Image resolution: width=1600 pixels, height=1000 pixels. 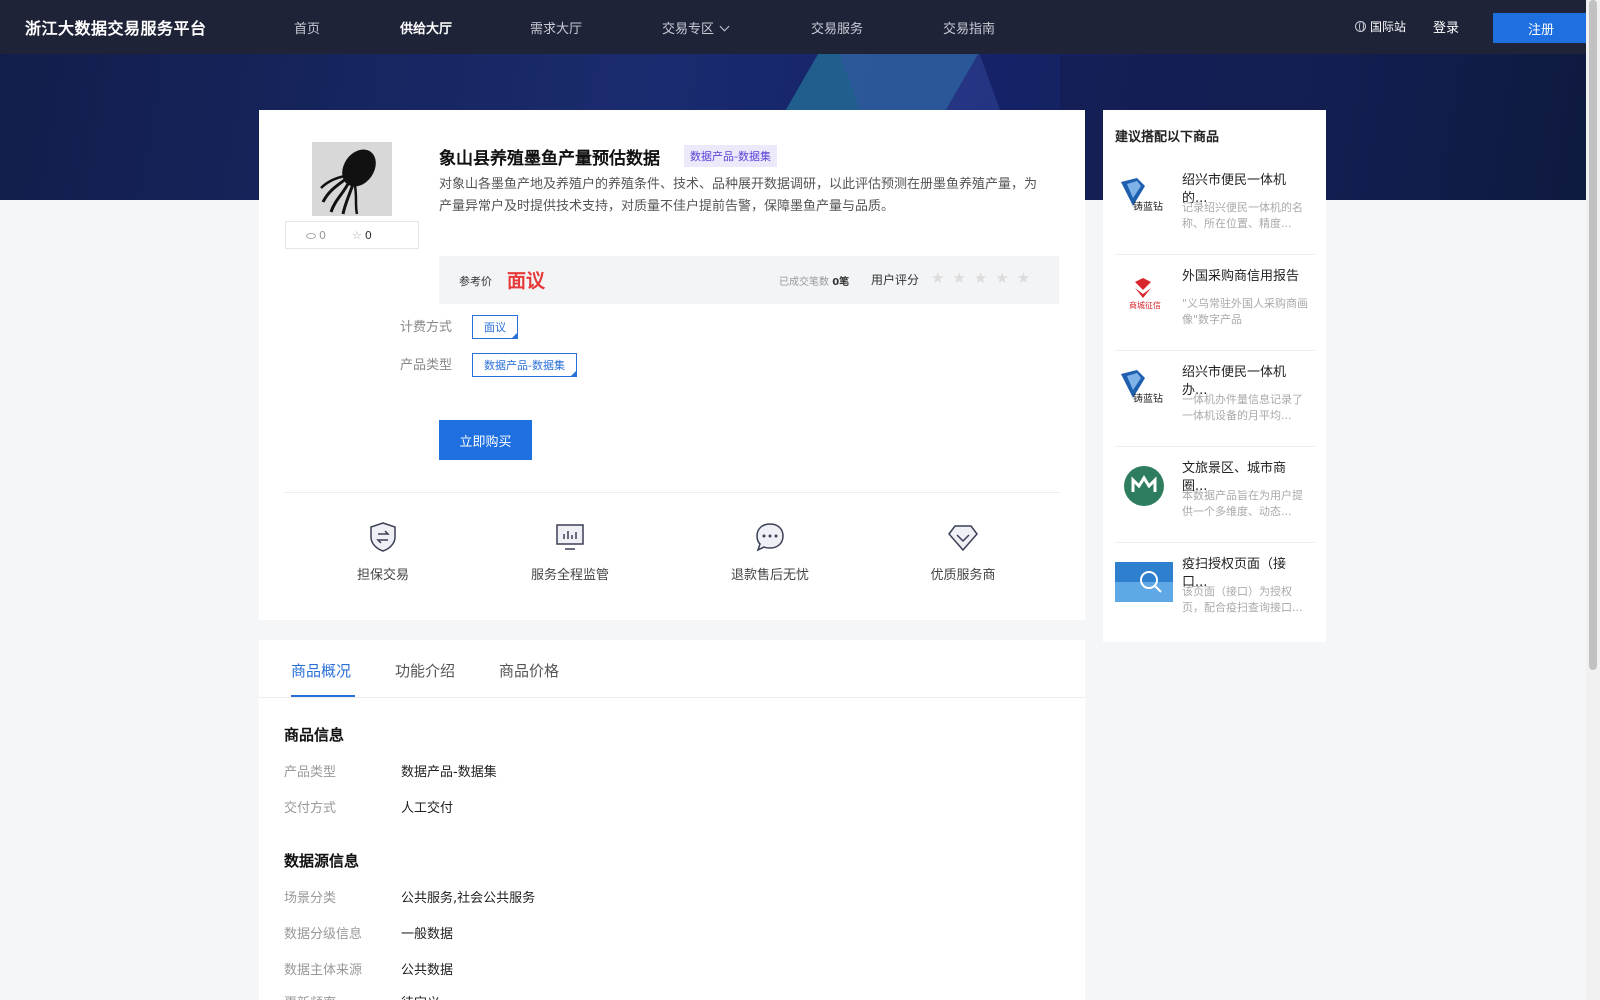 I want to click on deals-value: 0笔, so click(x=841, y=282).